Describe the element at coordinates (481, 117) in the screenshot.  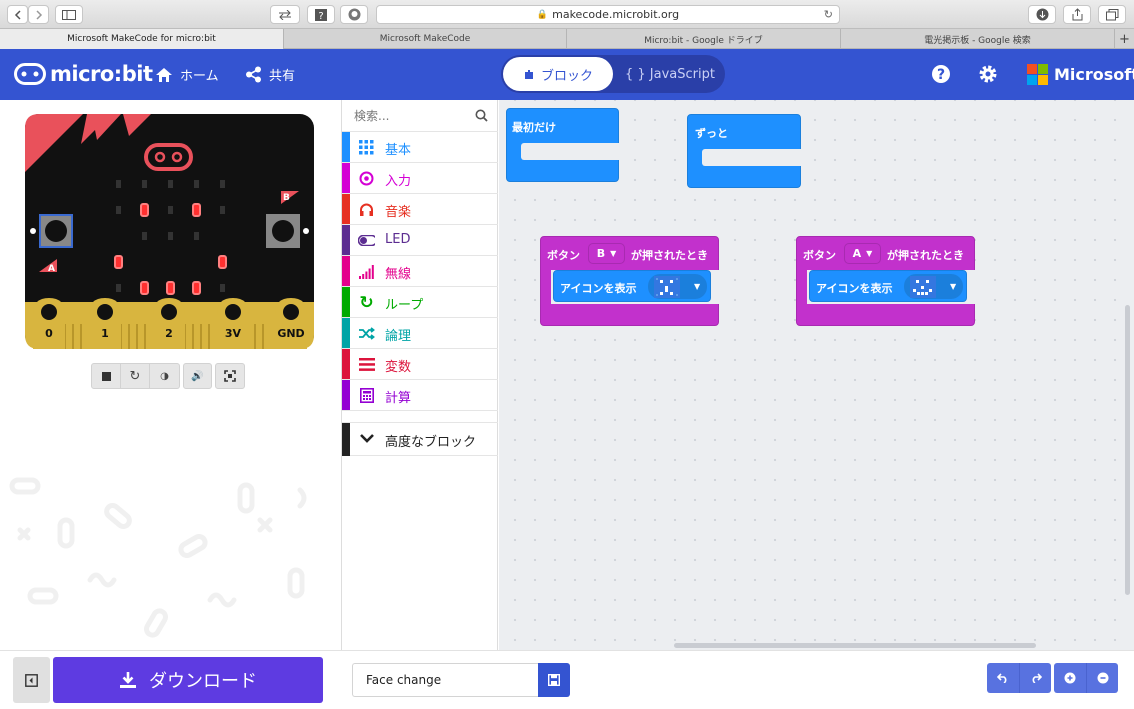
I see `search-icon` at that location.